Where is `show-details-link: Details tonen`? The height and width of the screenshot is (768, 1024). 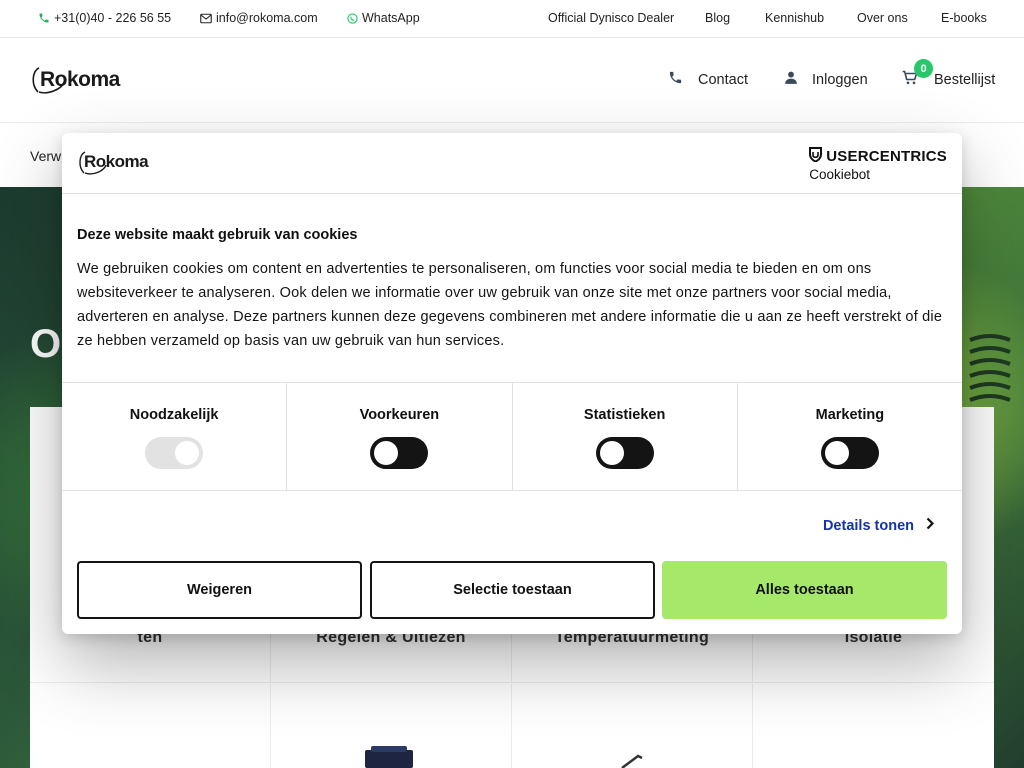 show-details-link: Details tonen is located at coordinates (878, 525).